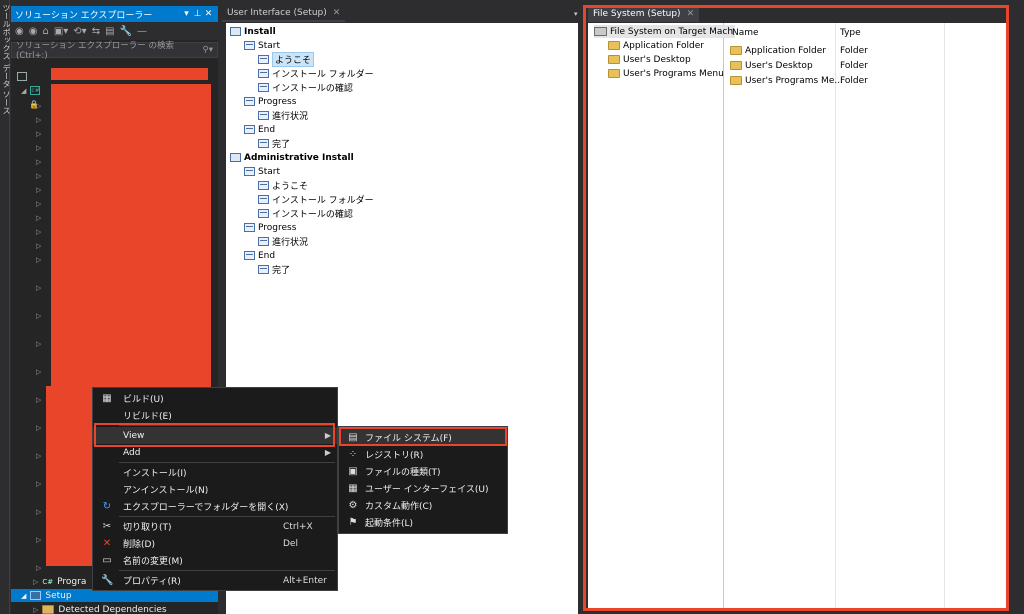  I want to click on dialog-label: インストール フォルダー, so click(323, 201).